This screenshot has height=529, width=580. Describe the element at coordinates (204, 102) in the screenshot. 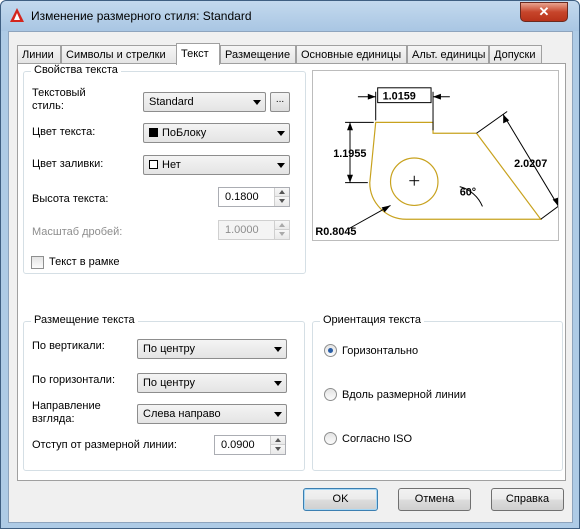

I see `text-style-combo: Standard` at that location.